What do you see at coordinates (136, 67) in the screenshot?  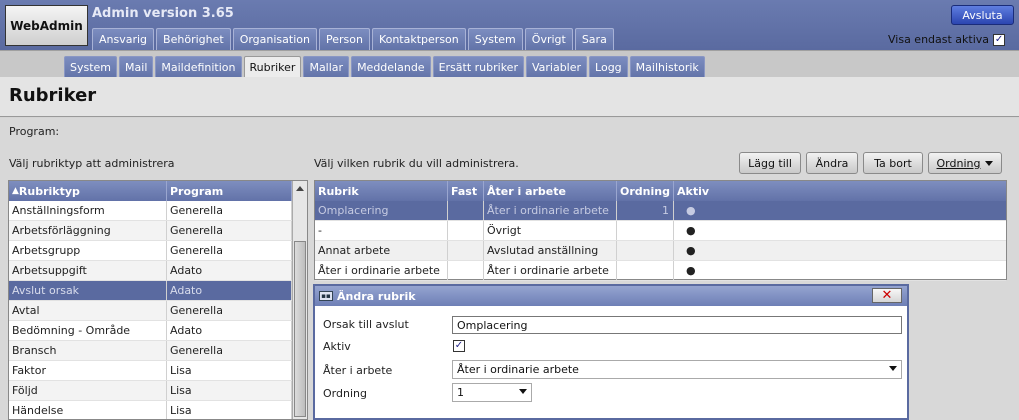 I see `sub-tab-mail: Mail` at bounding box center [136, 67].